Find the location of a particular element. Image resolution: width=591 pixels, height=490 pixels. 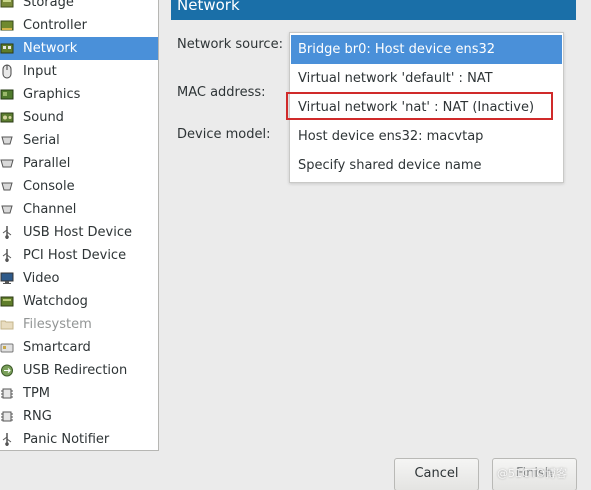

sound-card-icon is located at coordinates (7, 117).